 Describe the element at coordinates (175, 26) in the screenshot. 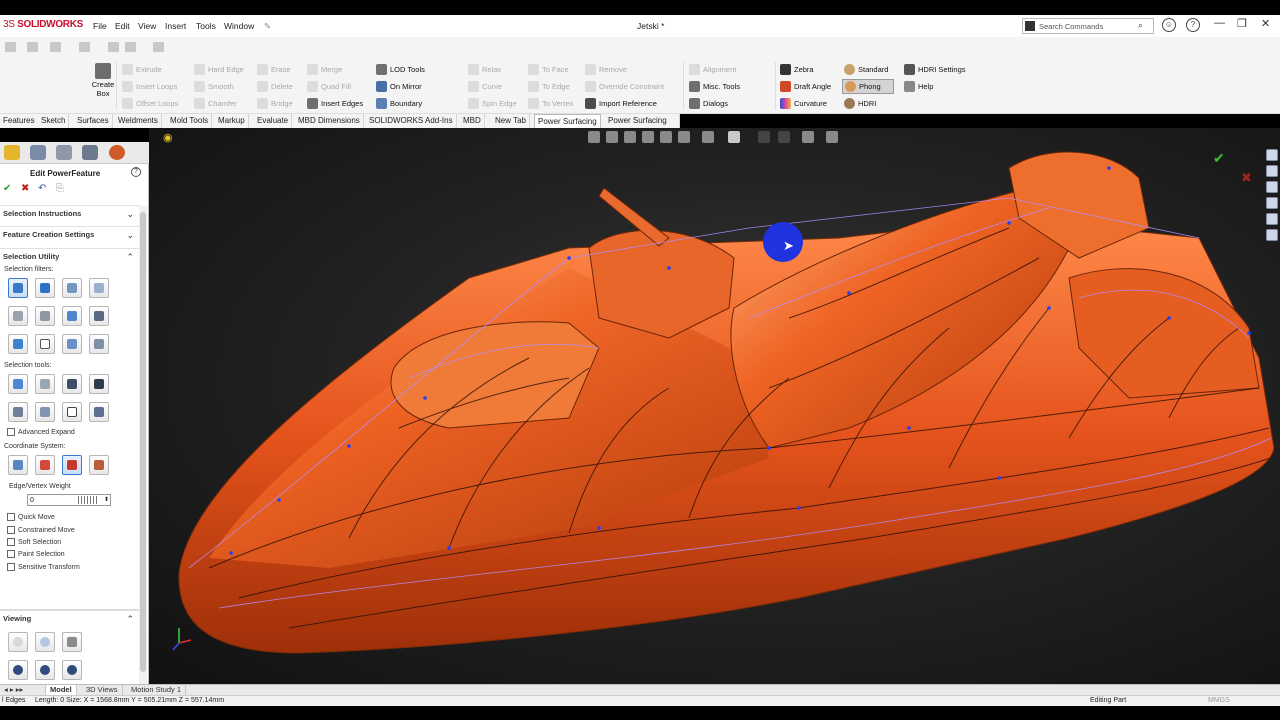

I see `menu-insert: Insert` at that location.